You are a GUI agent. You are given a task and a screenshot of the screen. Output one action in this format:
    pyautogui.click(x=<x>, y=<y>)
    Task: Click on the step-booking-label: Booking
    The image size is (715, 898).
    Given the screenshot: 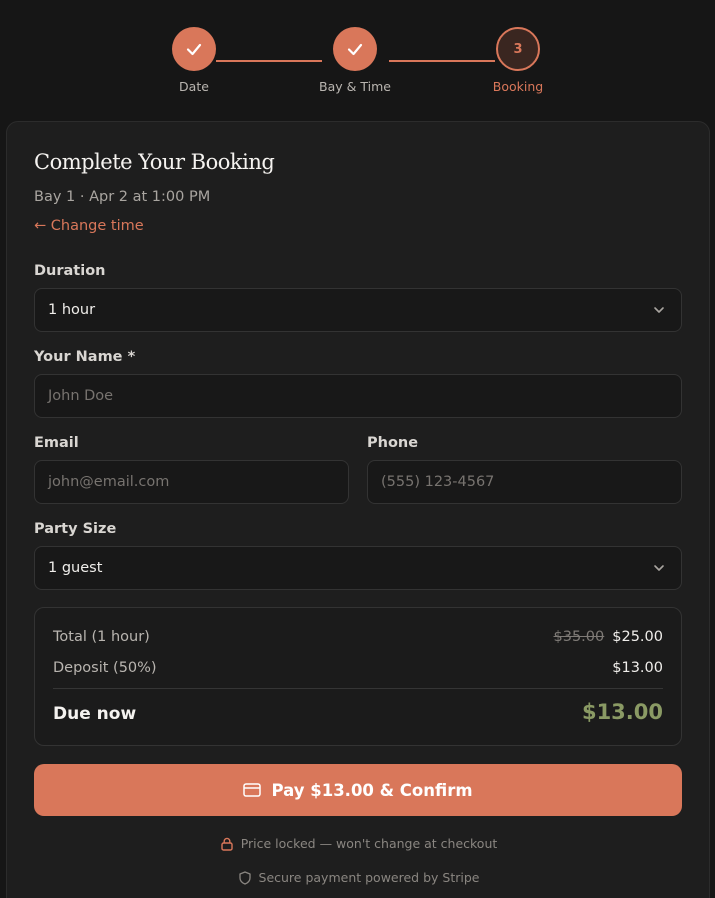 What is the action you would take?
    pyautogui.click(x=518, y=86)
    